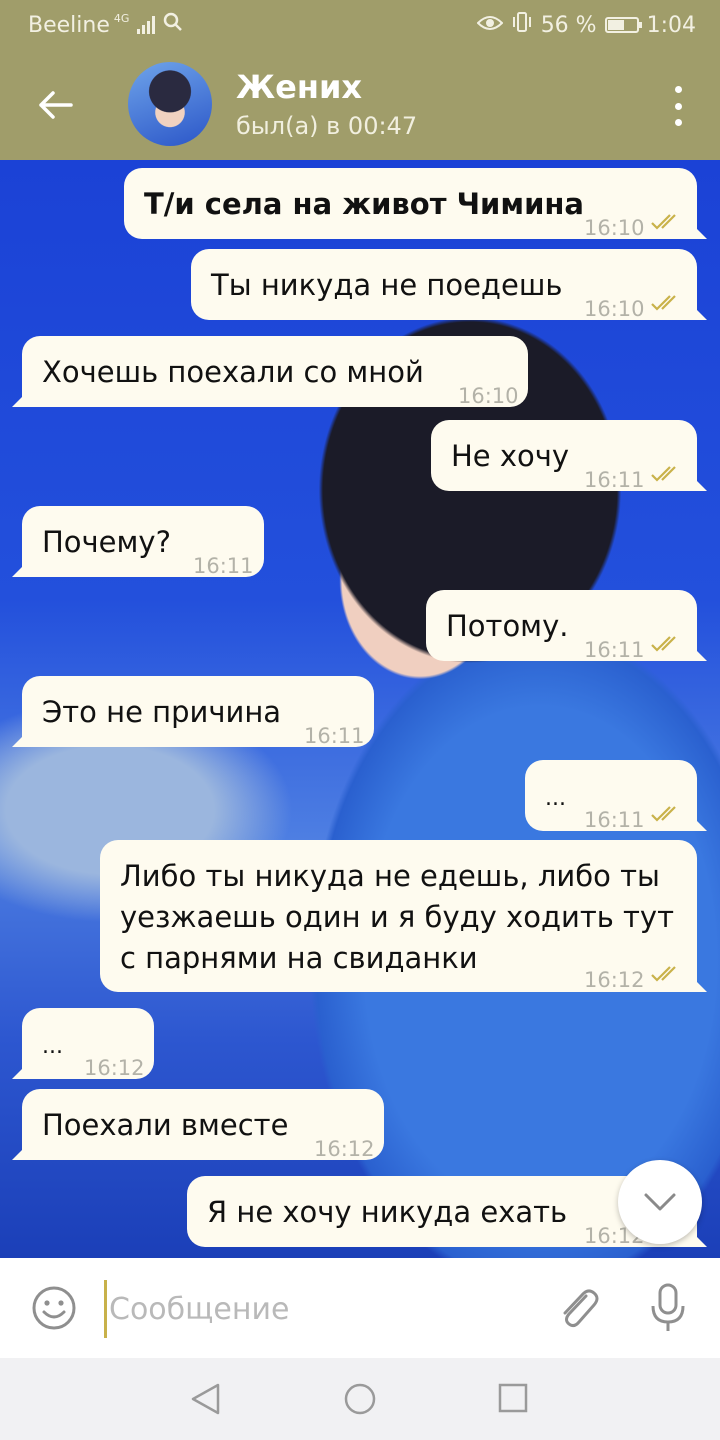 This screenshot has width=720, height=1440. I want to click on clock: 1:04, so click(671, 25).